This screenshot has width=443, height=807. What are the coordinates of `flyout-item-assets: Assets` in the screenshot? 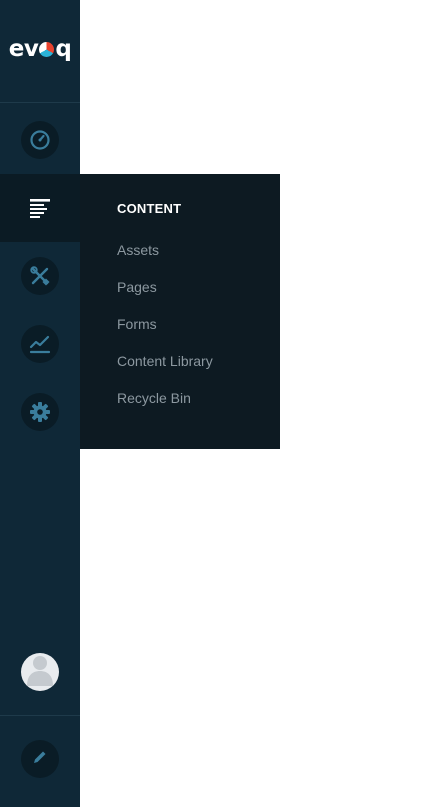 It's located at (138, 250).